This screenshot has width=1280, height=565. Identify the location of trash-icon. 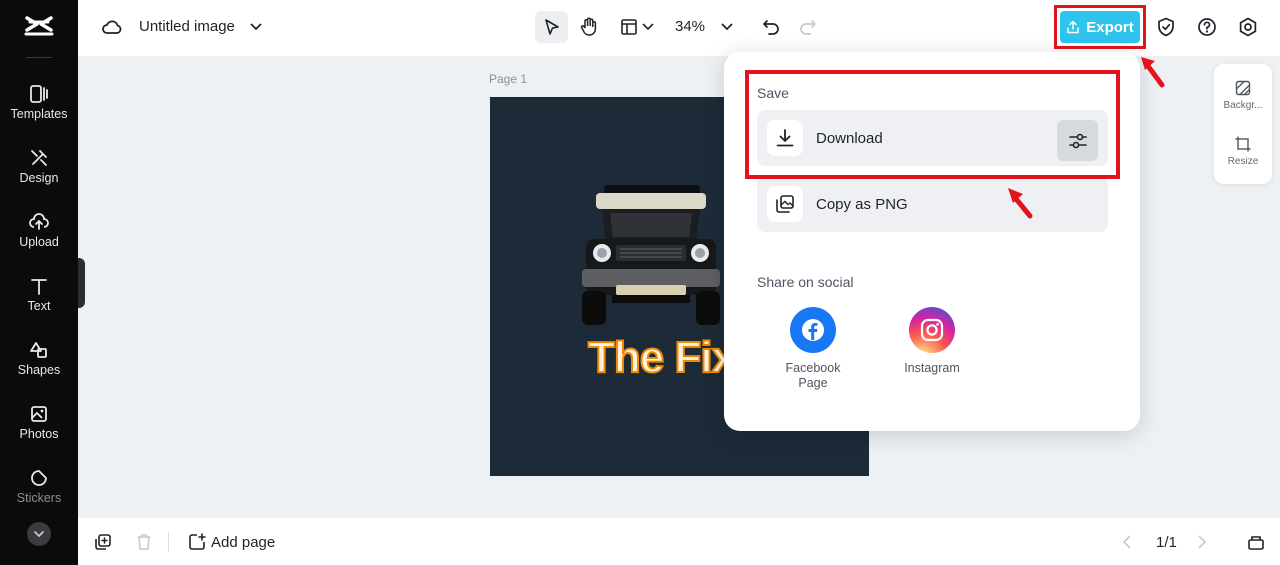
(144, 542).